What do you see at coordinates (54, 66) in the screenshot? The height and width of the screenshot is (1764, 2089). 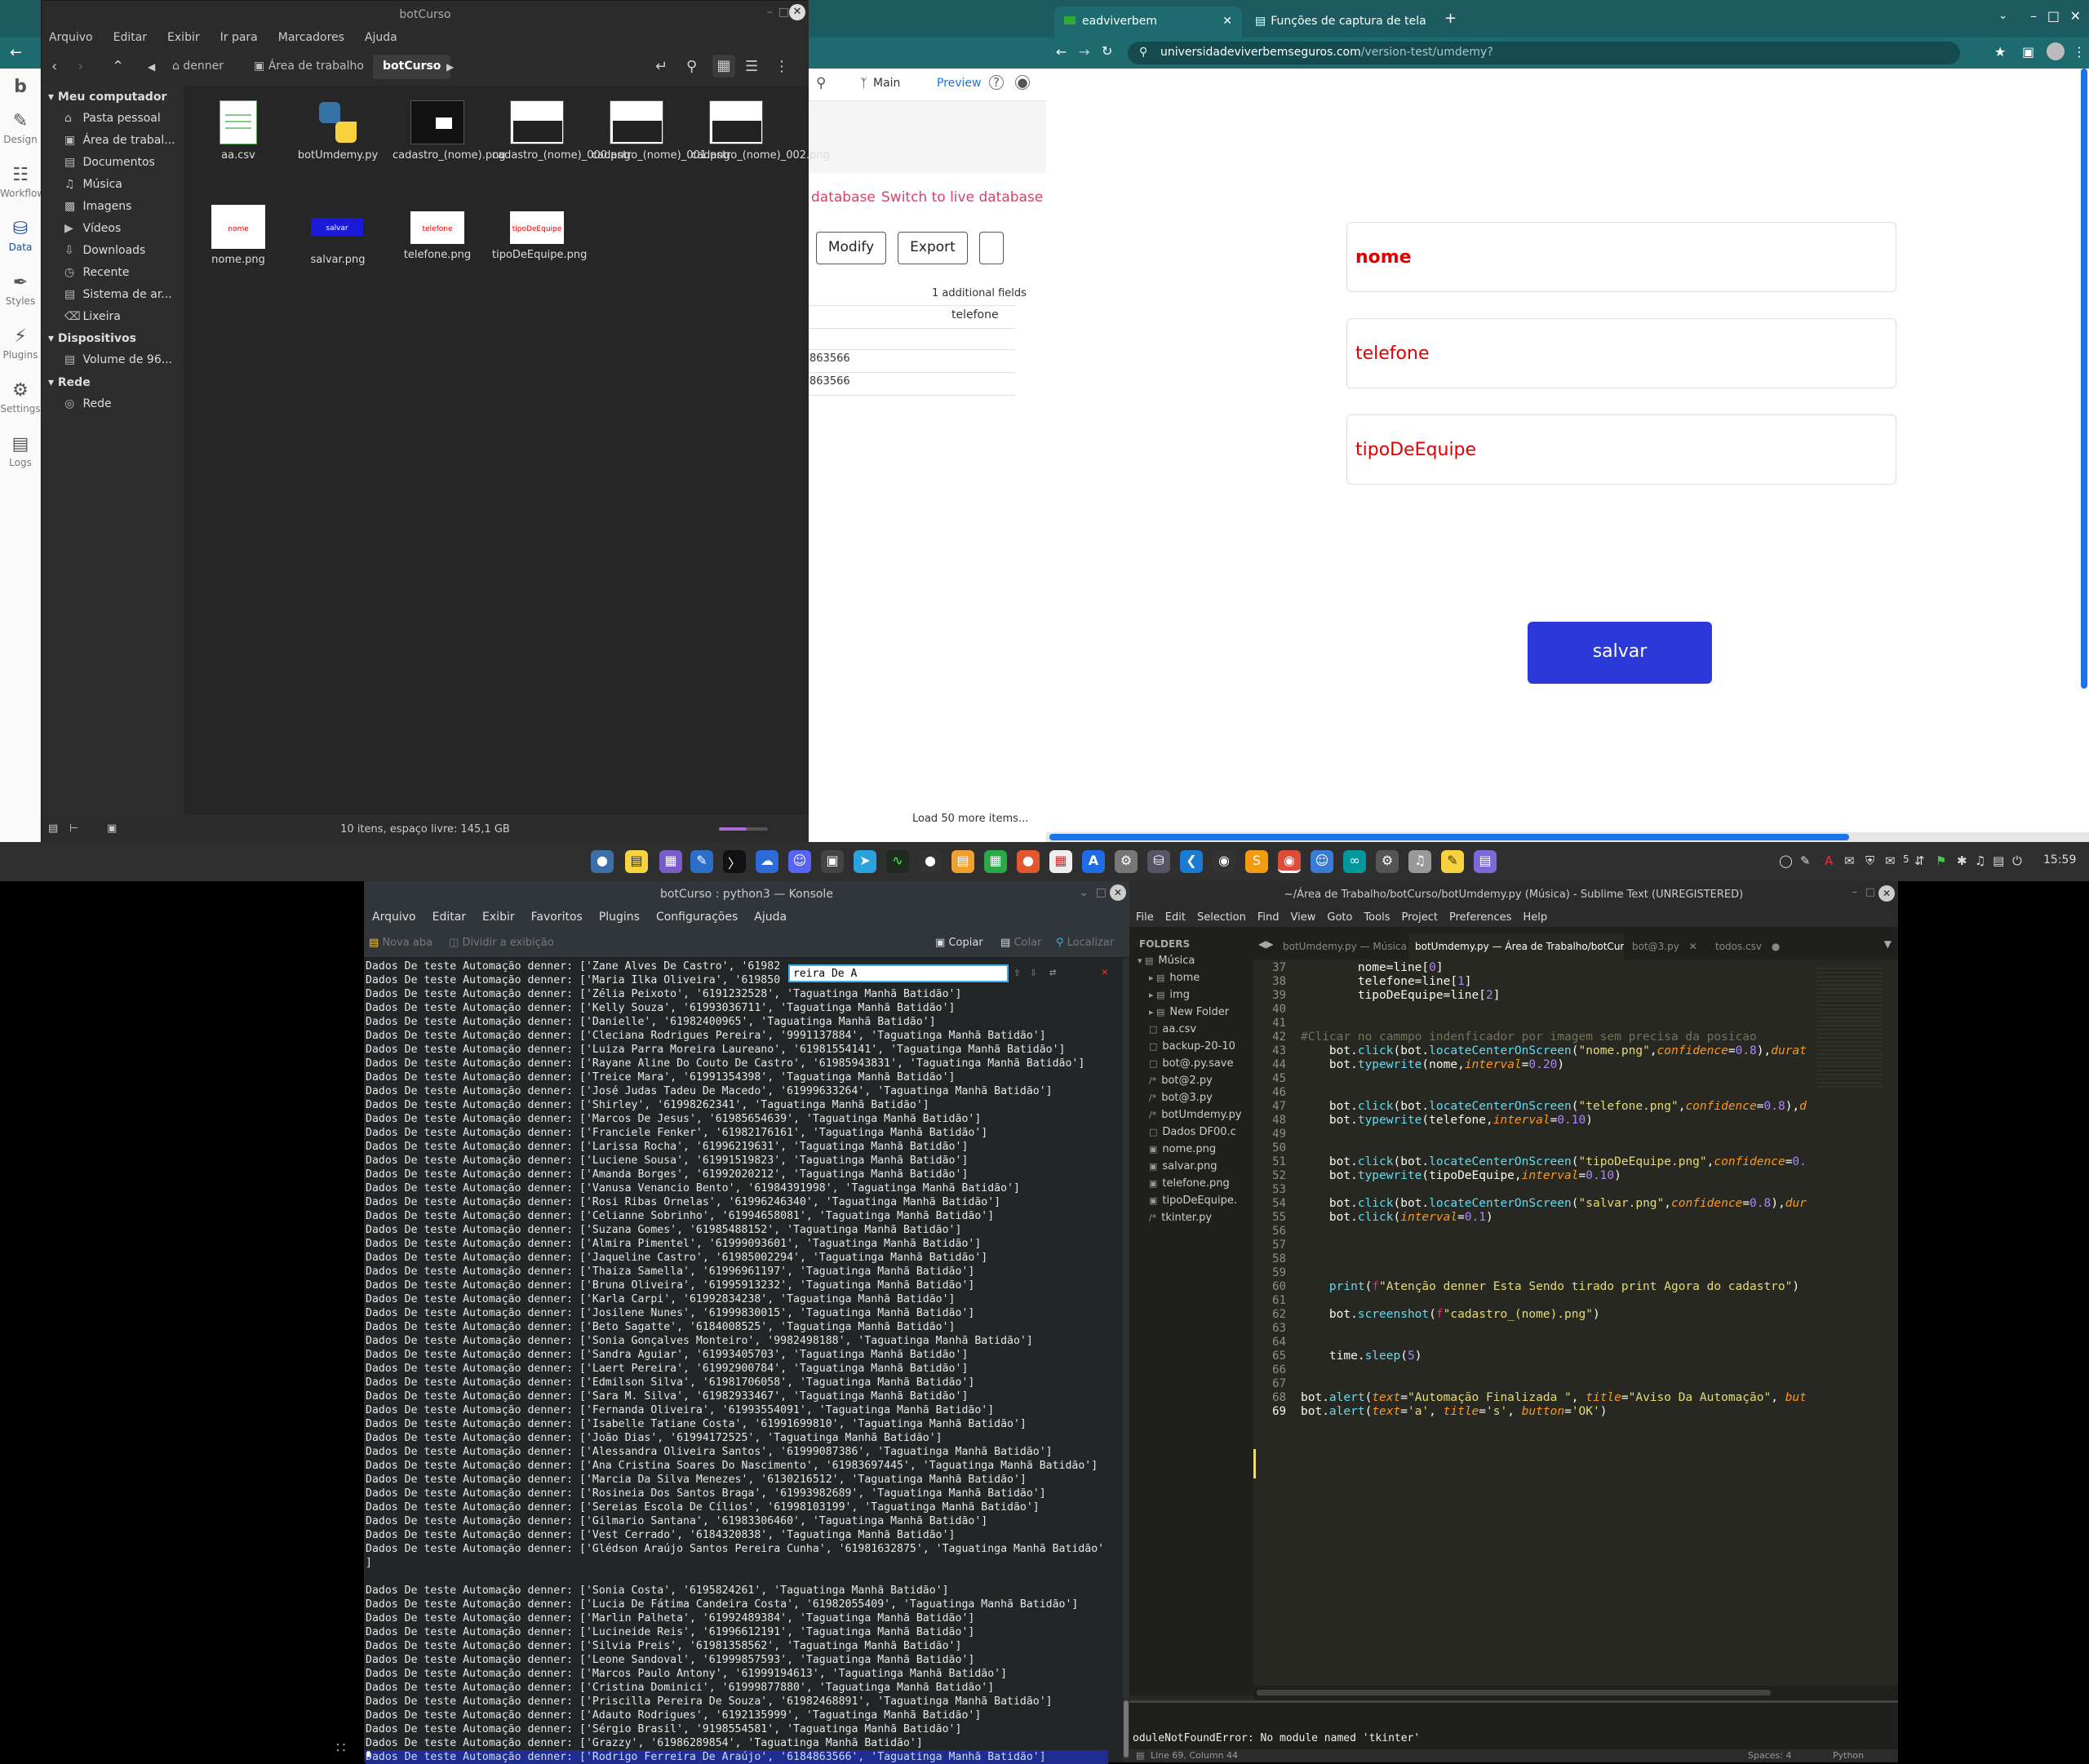 I see `back-icon: ‹` at bounding box center [54, 66].